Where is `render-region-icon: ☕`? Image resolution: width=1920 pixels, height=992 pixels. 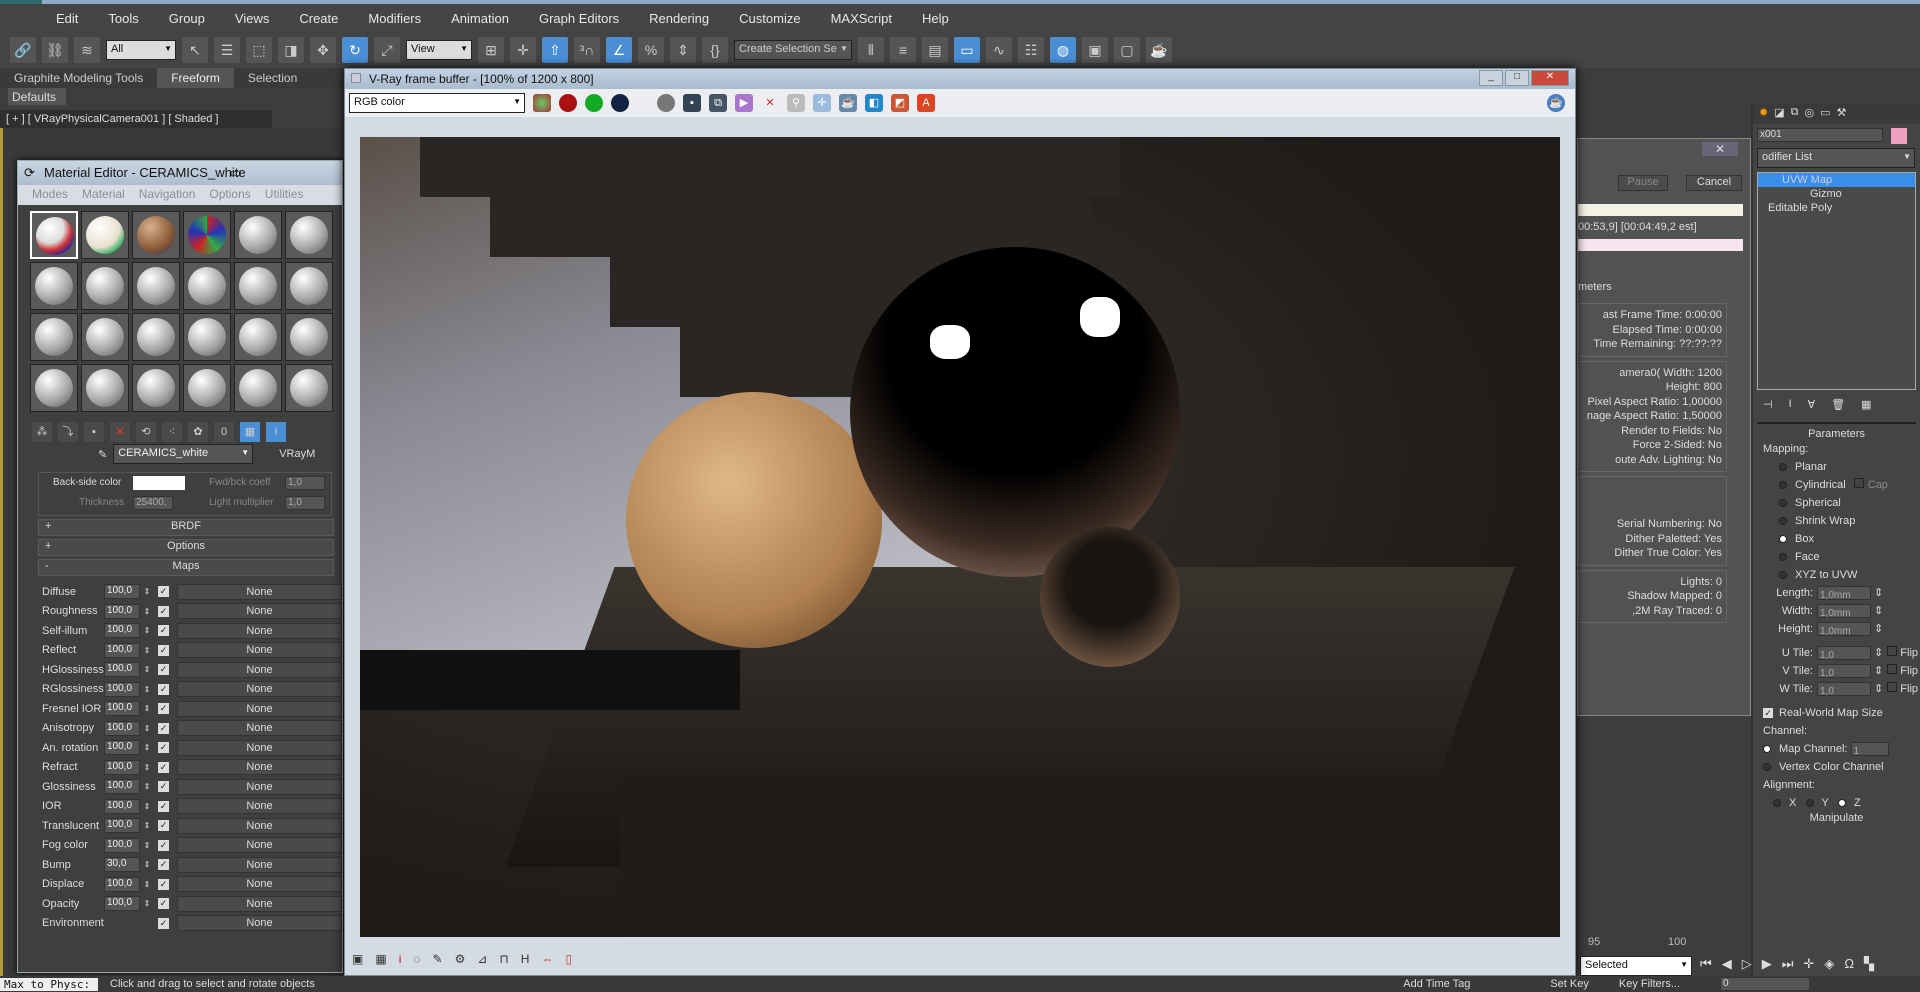 render-region-icon: ☕ is located at coordinates (848, 103).